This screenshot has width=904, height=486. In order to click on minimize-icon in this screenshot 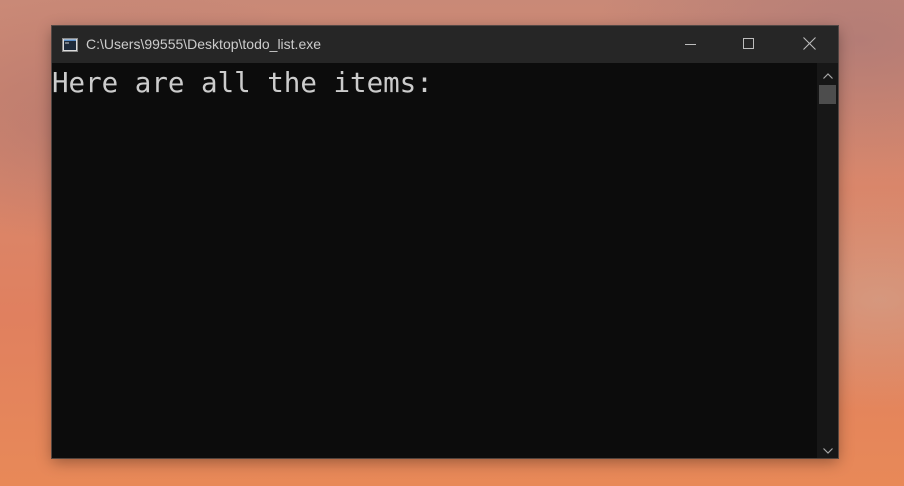, I will do `click(691, 44)`.